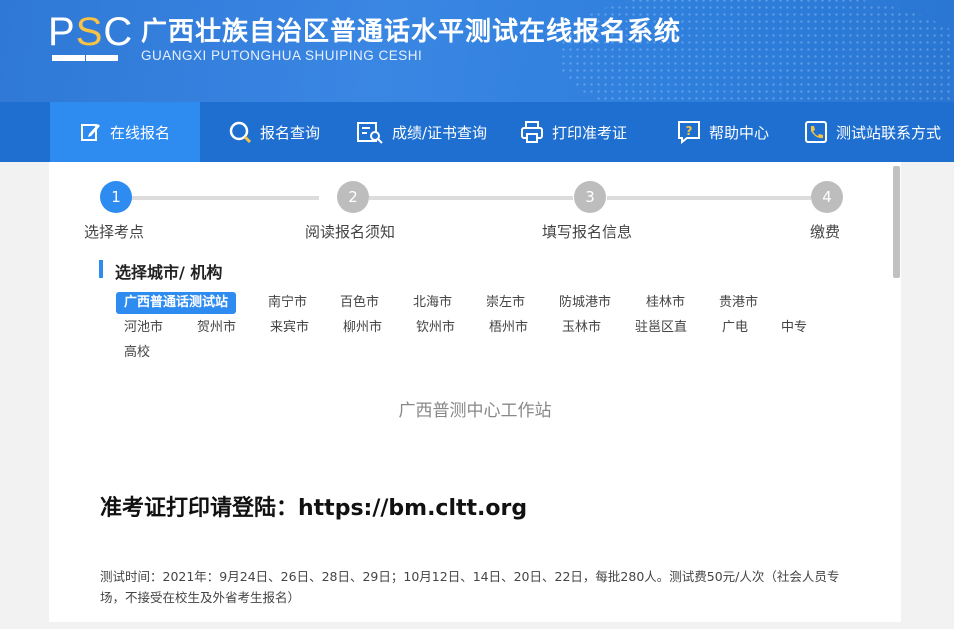 The image size is (954, 629). I want to click on nav-label: 测试站联系方式, so click(889, 132).